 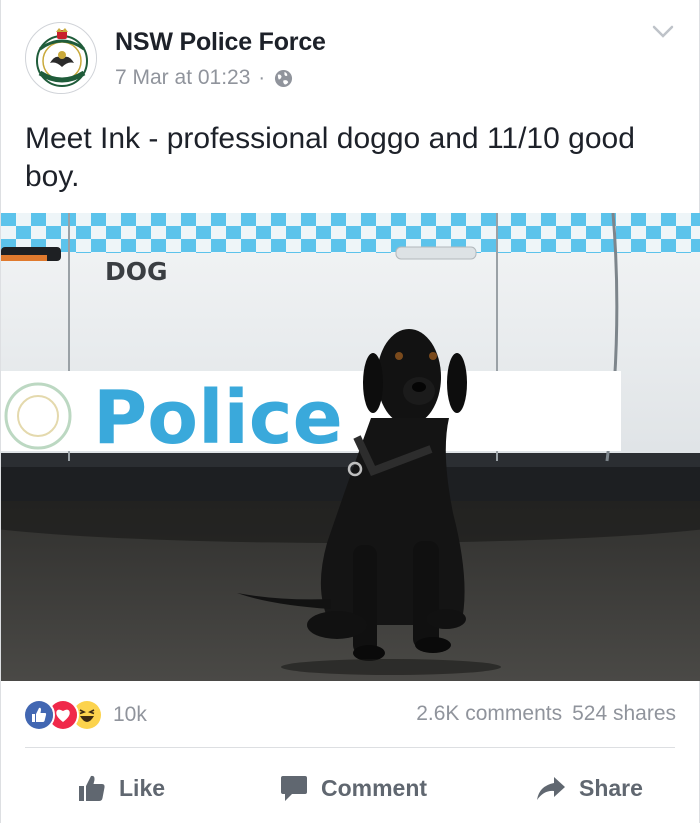 I want to click on engagement-counts: 2.6K comments 524 shares, so click(x=546, y=714).